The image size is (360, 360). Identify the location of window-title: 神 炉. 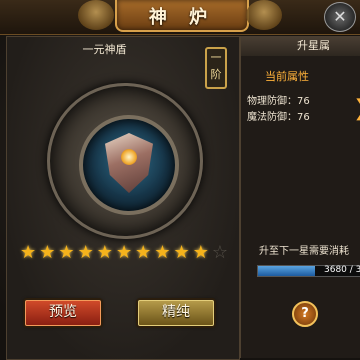
(182, 17).